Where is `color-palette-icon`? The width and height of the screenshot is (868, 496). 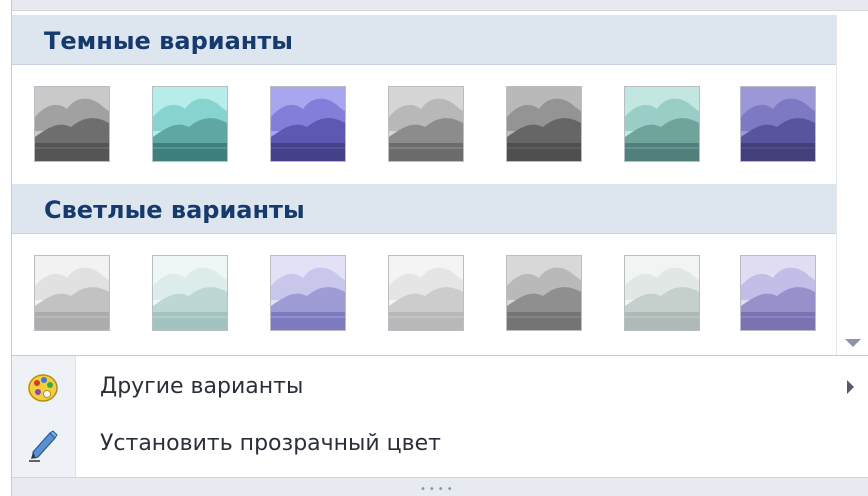
color-palette-icon is located at coordinates (43, 388).